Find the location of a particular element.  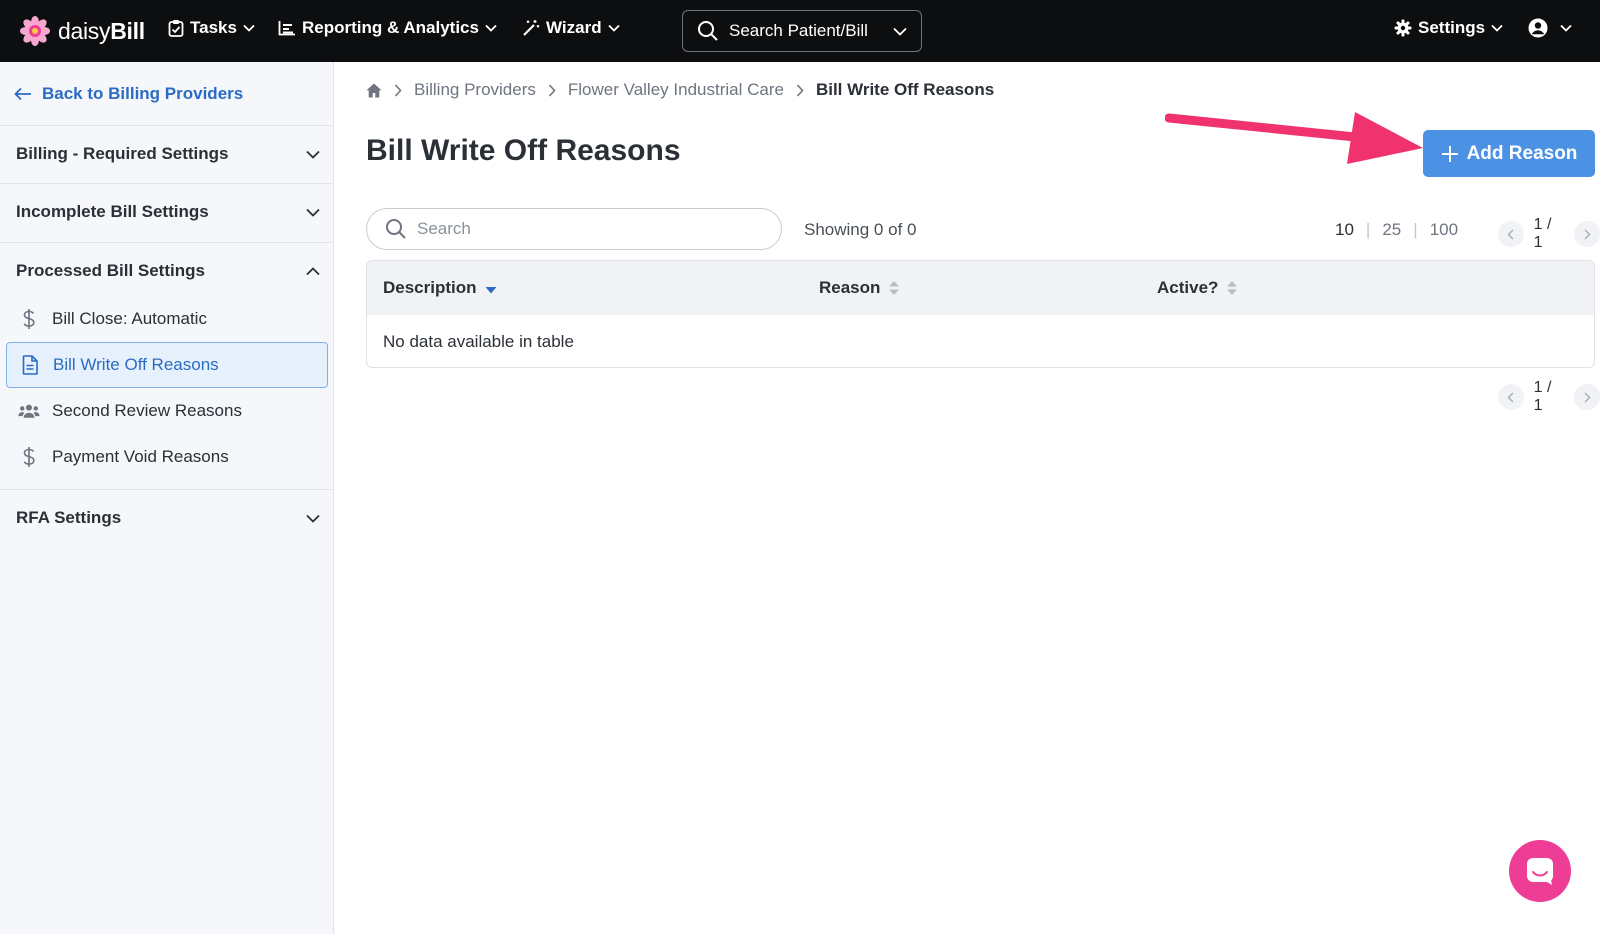

column-label: Reason is located at coordinates (850, 287).